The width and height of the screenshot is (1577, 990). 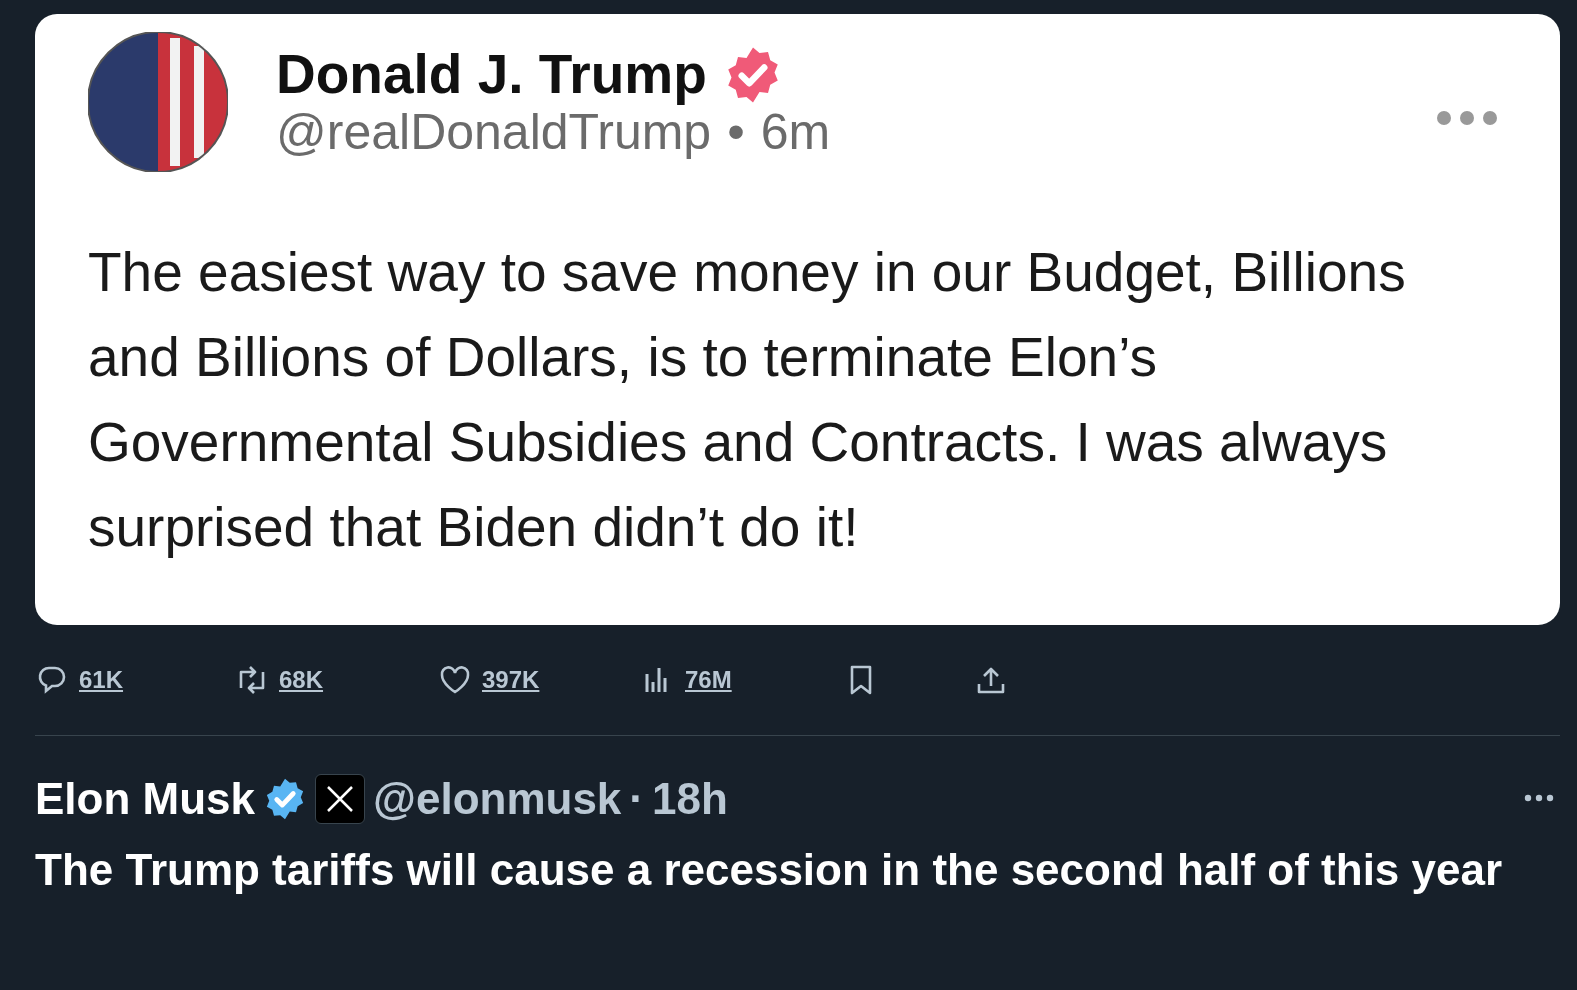 What do you see at coordinates (708, 680) in the screenshot?
I see `action-count: 76M` at bounding box center [708, 680].